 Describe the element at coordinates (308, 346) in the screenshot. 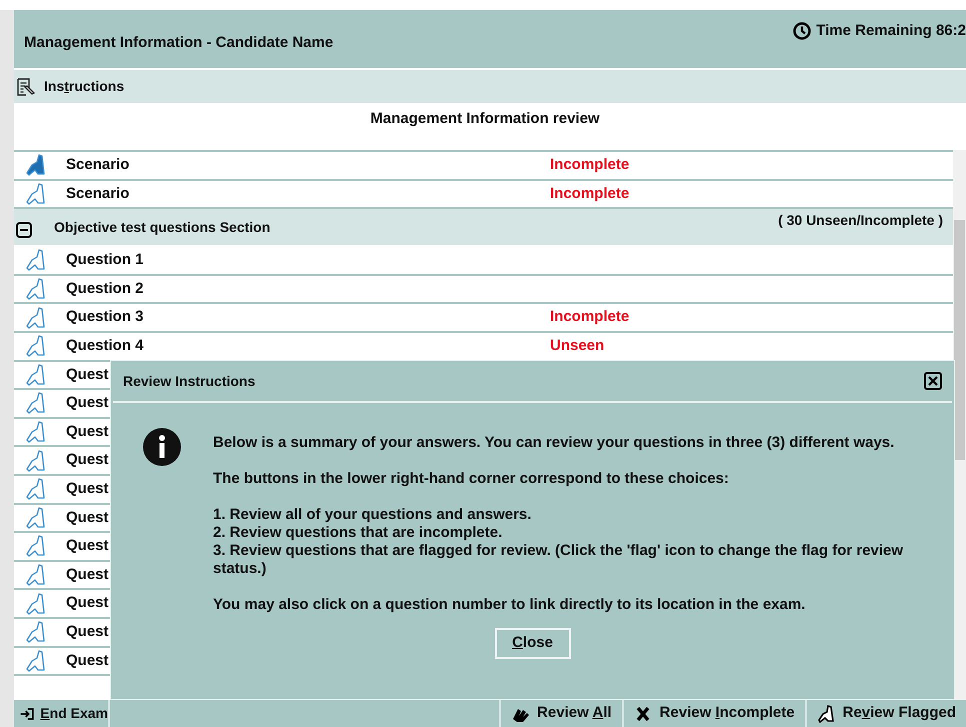

I see `question-link: Question 4` at that location.